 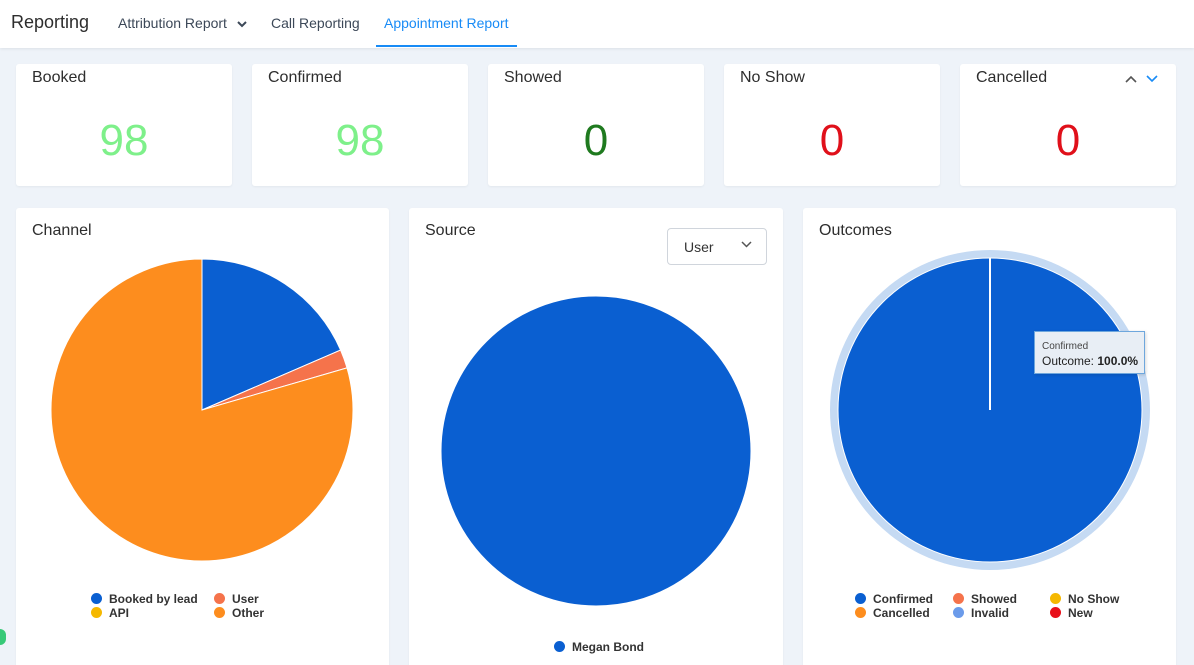 I want to click on legend-label: Booked by lead, so click(x=153, y=599).